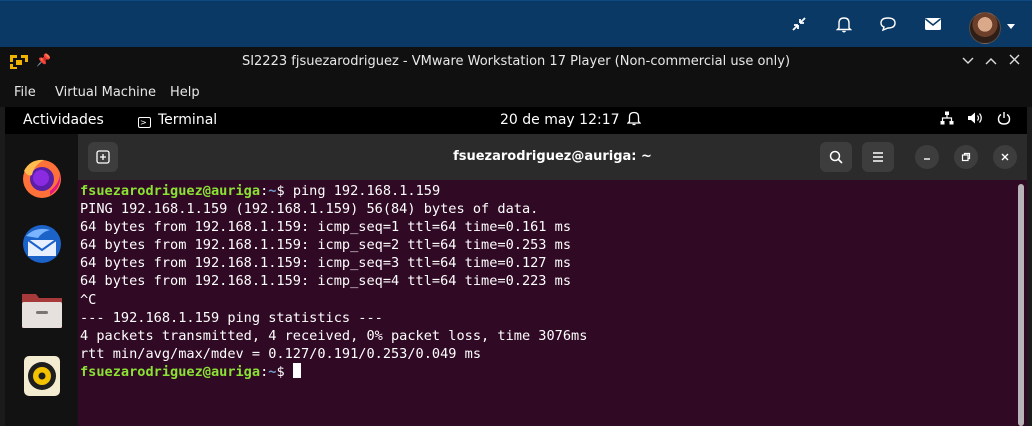 This screenshot has width=1032, height=426. Describe the element at coordinates (844, 24) in the screenshot. I see `bell-icon` at that location.